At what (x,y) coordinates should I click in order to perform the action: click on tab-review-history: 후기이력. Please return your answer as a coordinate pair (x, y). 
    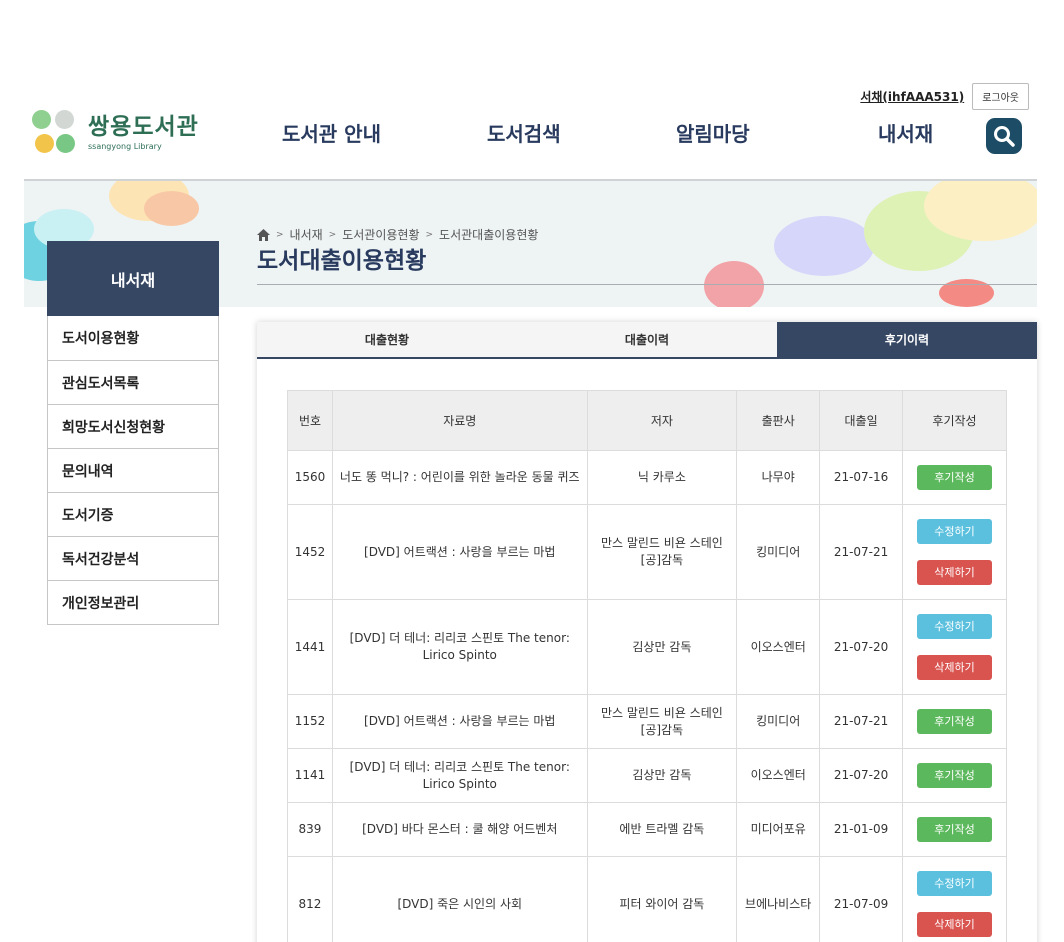
    Looking at the image, I should click on (907, 339).